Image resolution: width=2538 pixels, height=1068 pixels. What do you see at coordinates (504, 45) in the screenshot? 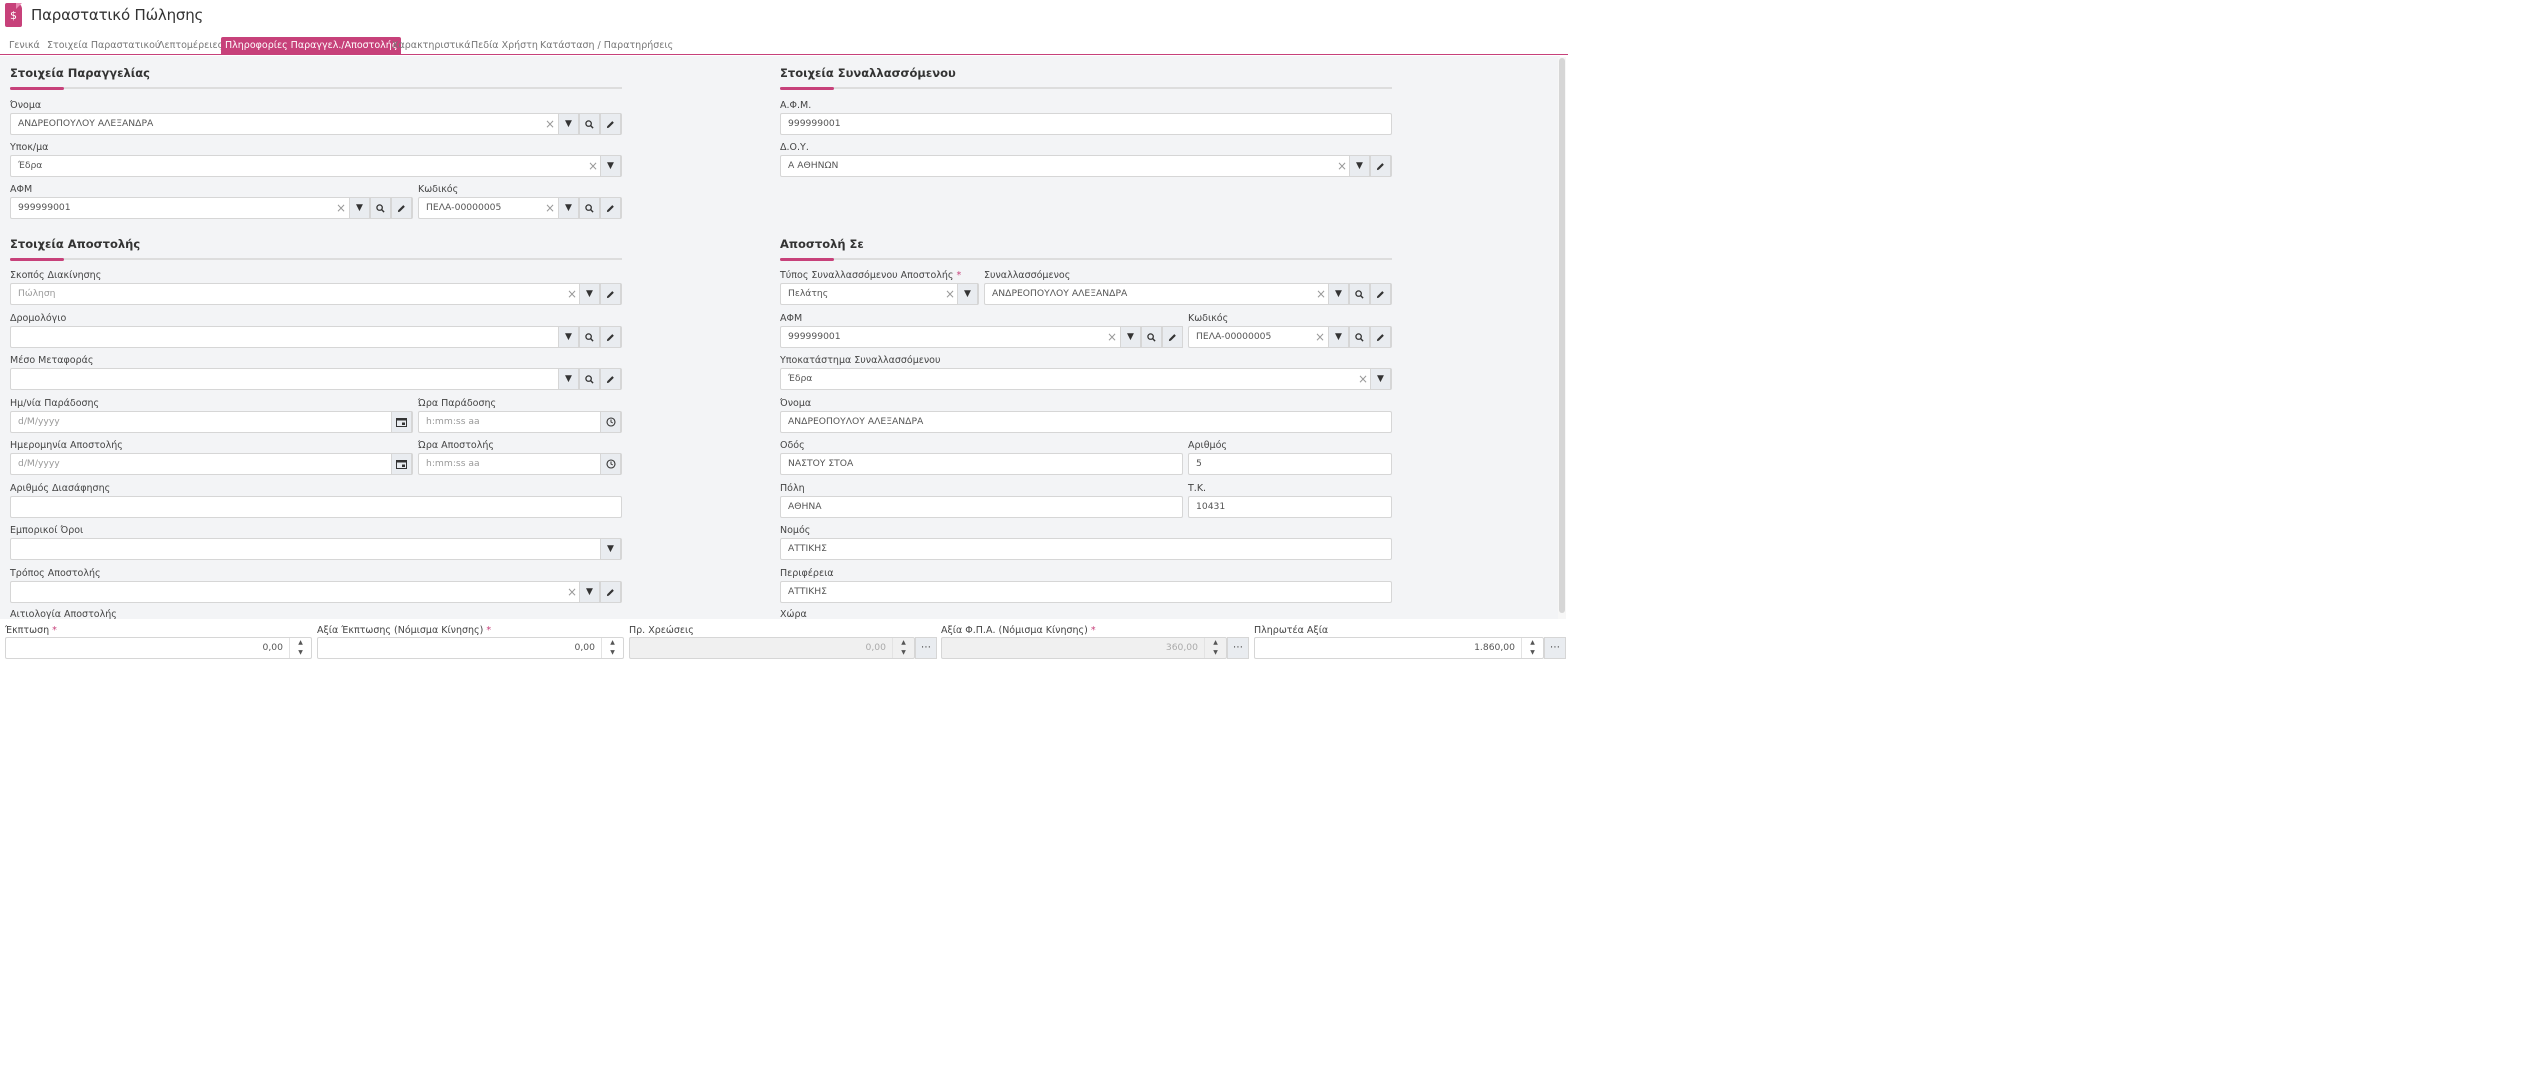
I see `tab-user-fields: Πεδία Χρήστη` at bounding box center [504, 45].